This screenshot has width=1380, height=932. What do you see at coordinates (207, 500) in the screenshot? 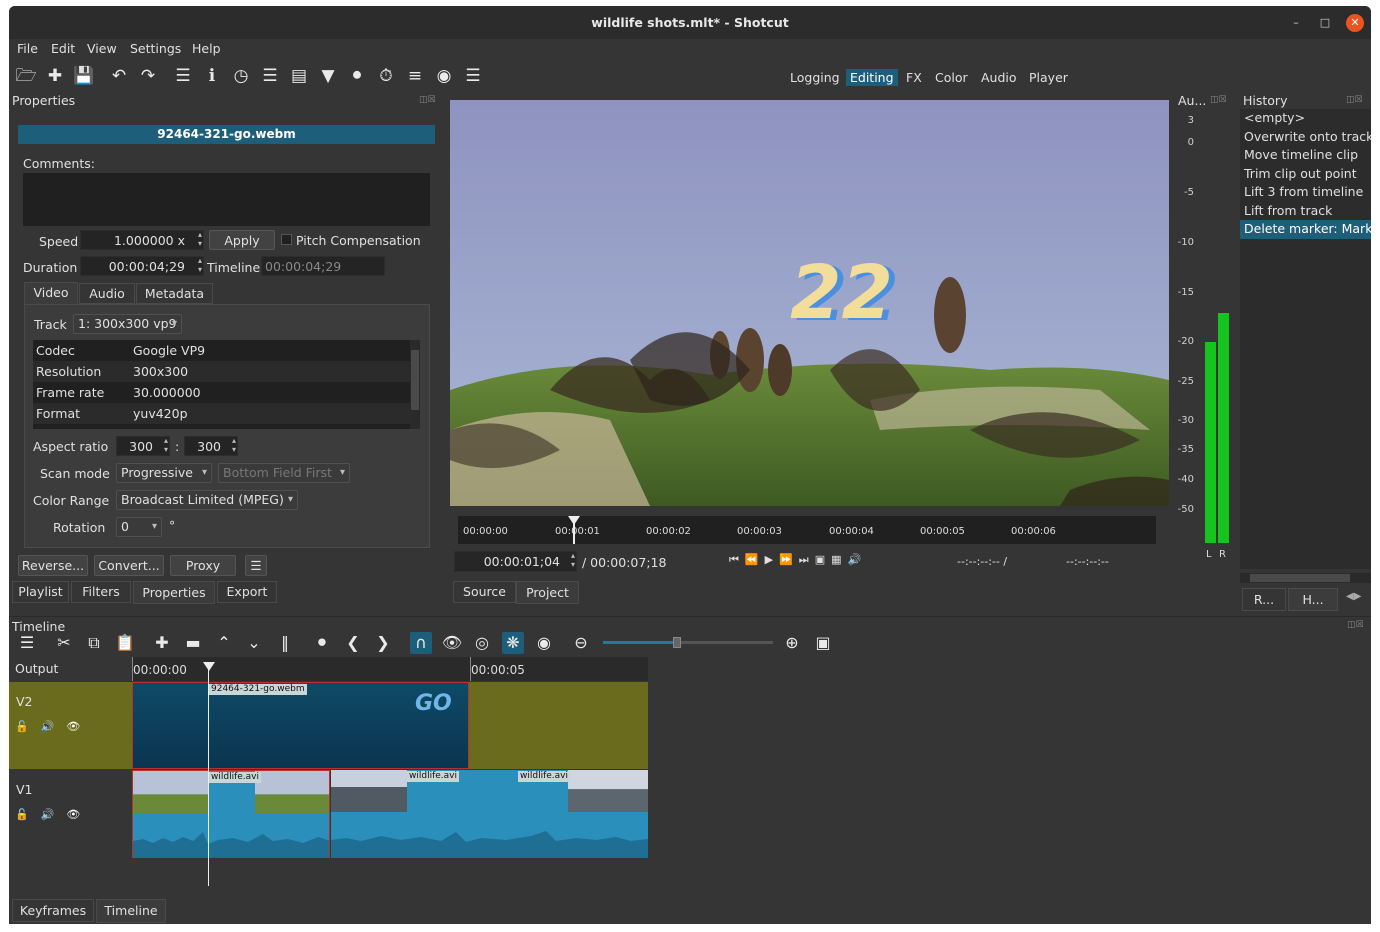
I see `color-range-combo: Broadcast Limited (MPEG)` at bounding box center [207, 500].